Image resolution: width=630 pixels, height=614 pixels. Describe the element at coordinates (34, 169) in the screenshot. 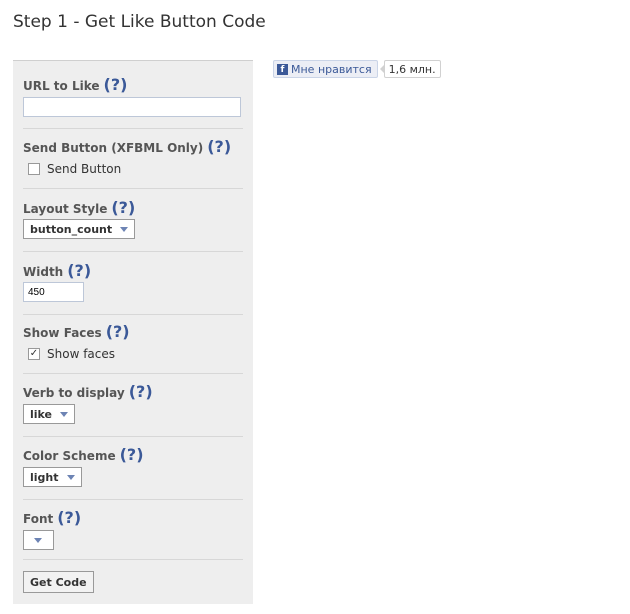

I see `send-checkbox` at that location.